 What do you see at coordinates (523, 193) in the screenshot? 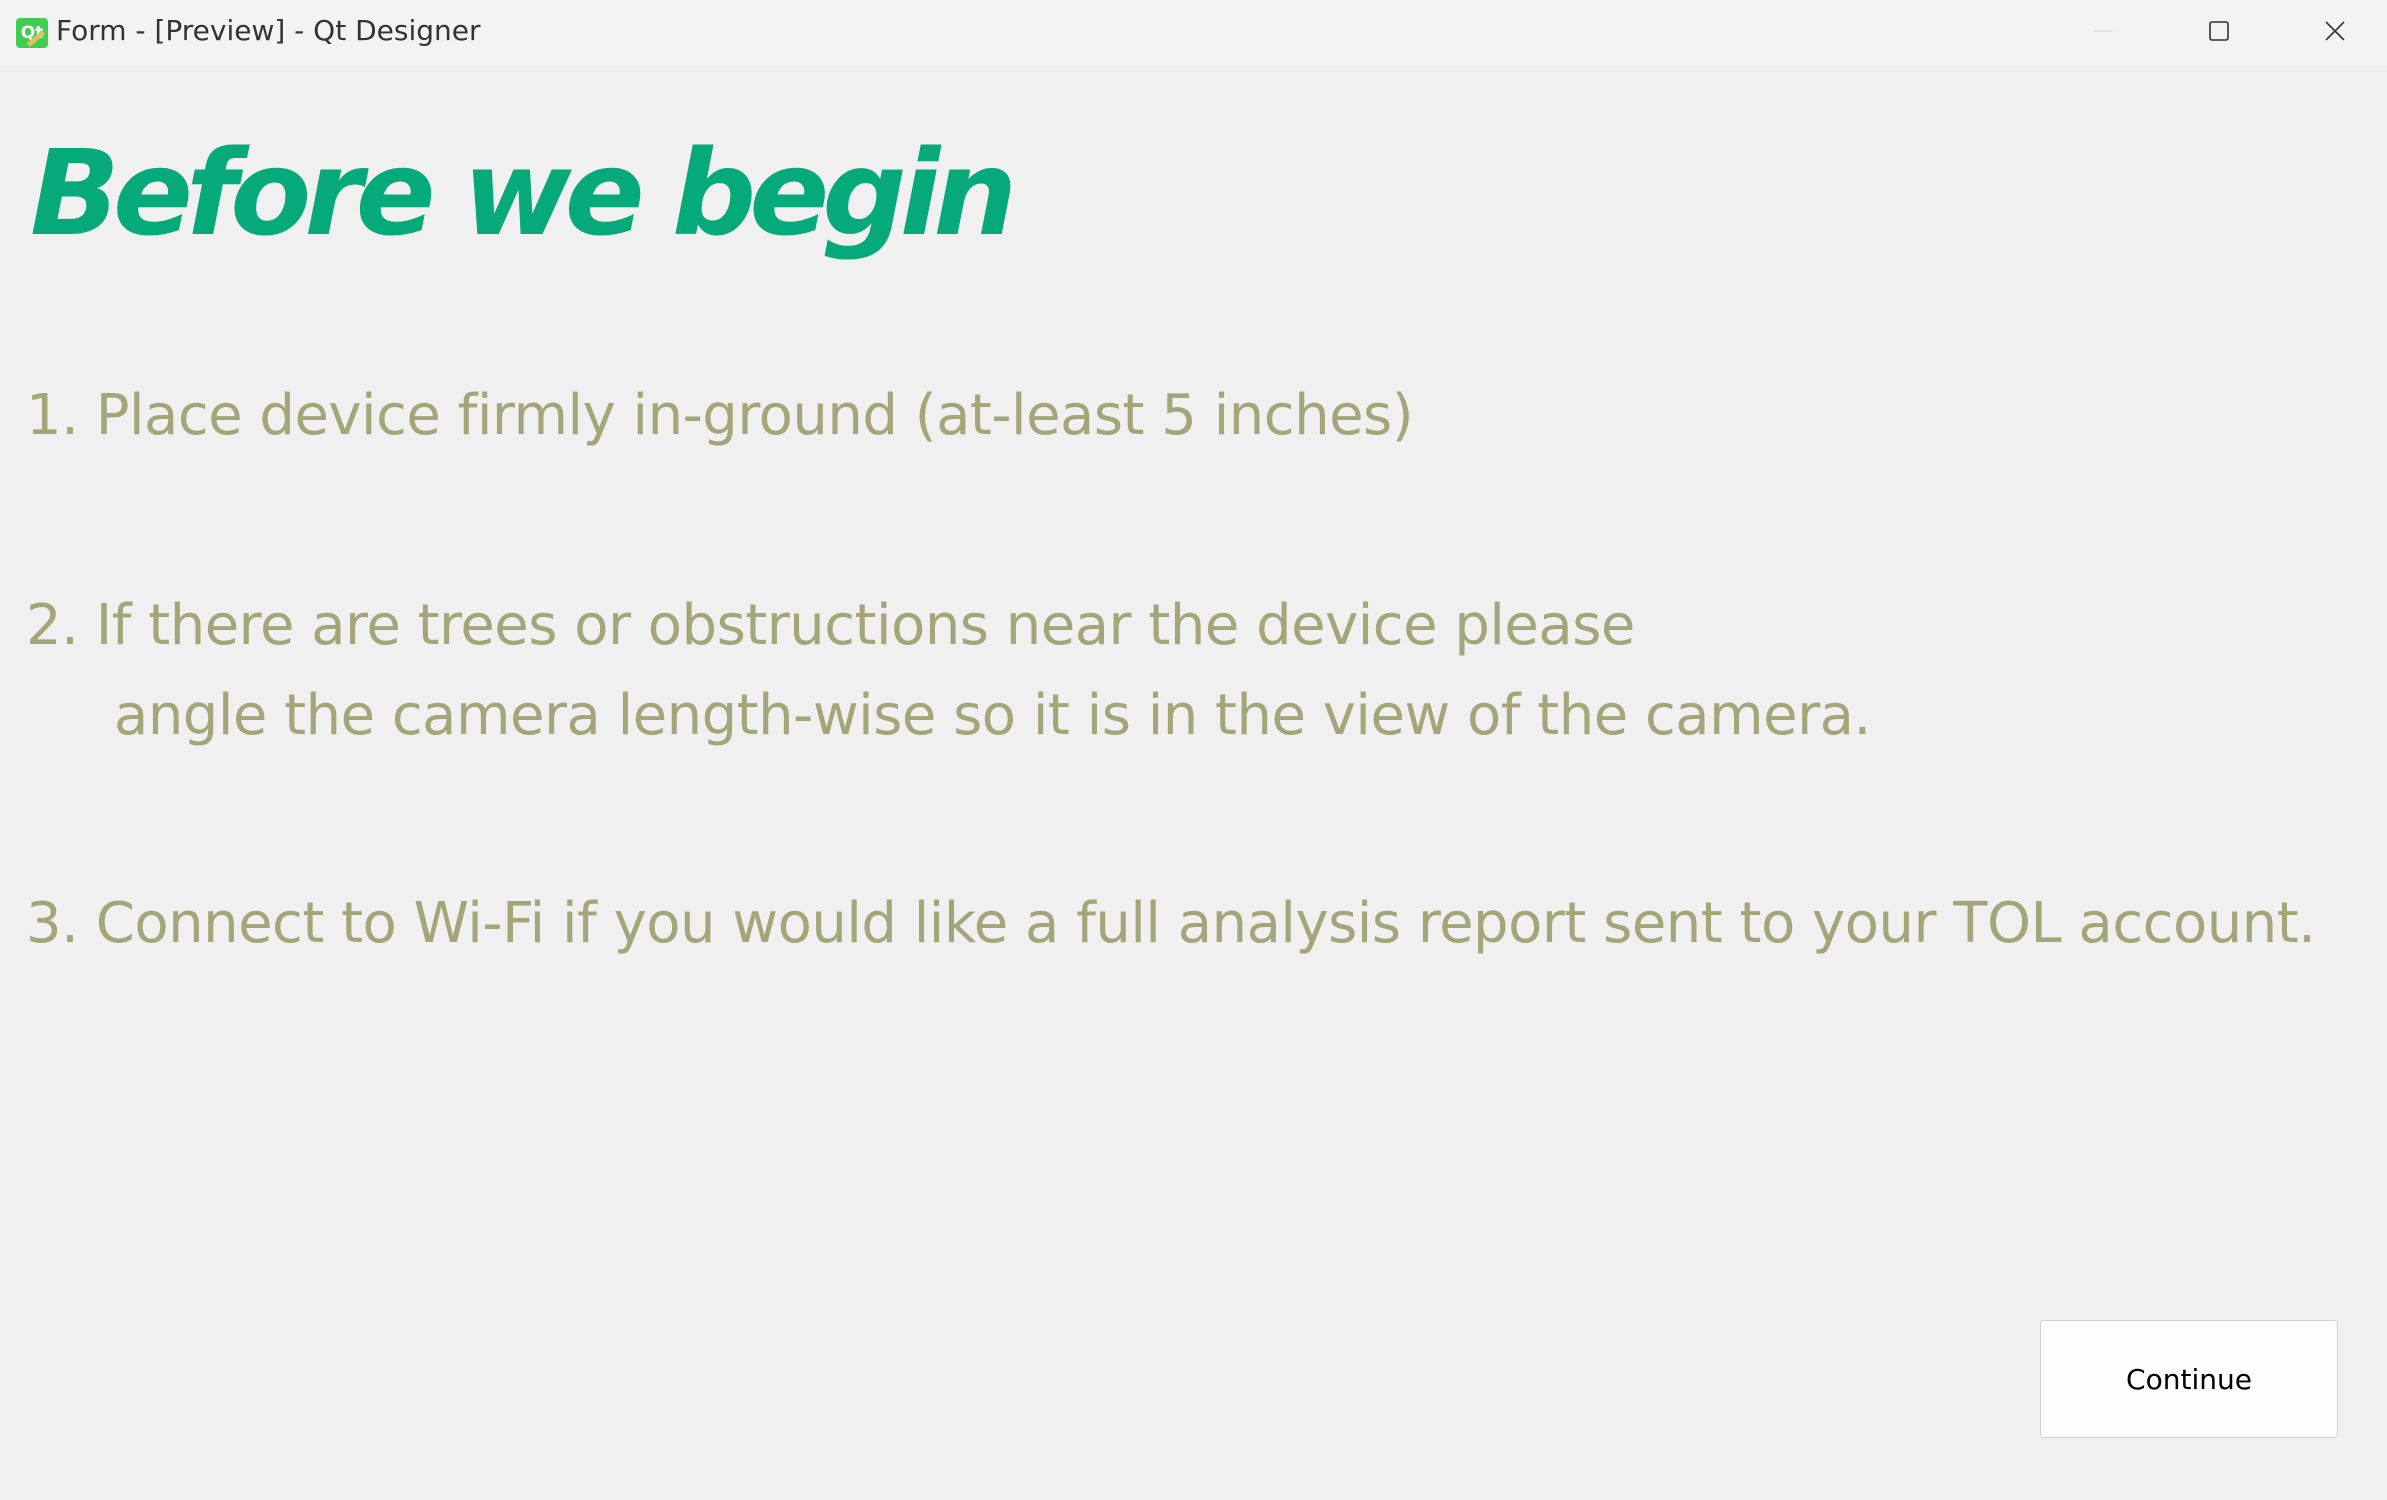
I see `page-title: Before we begin` at bounding box center [523, 193].